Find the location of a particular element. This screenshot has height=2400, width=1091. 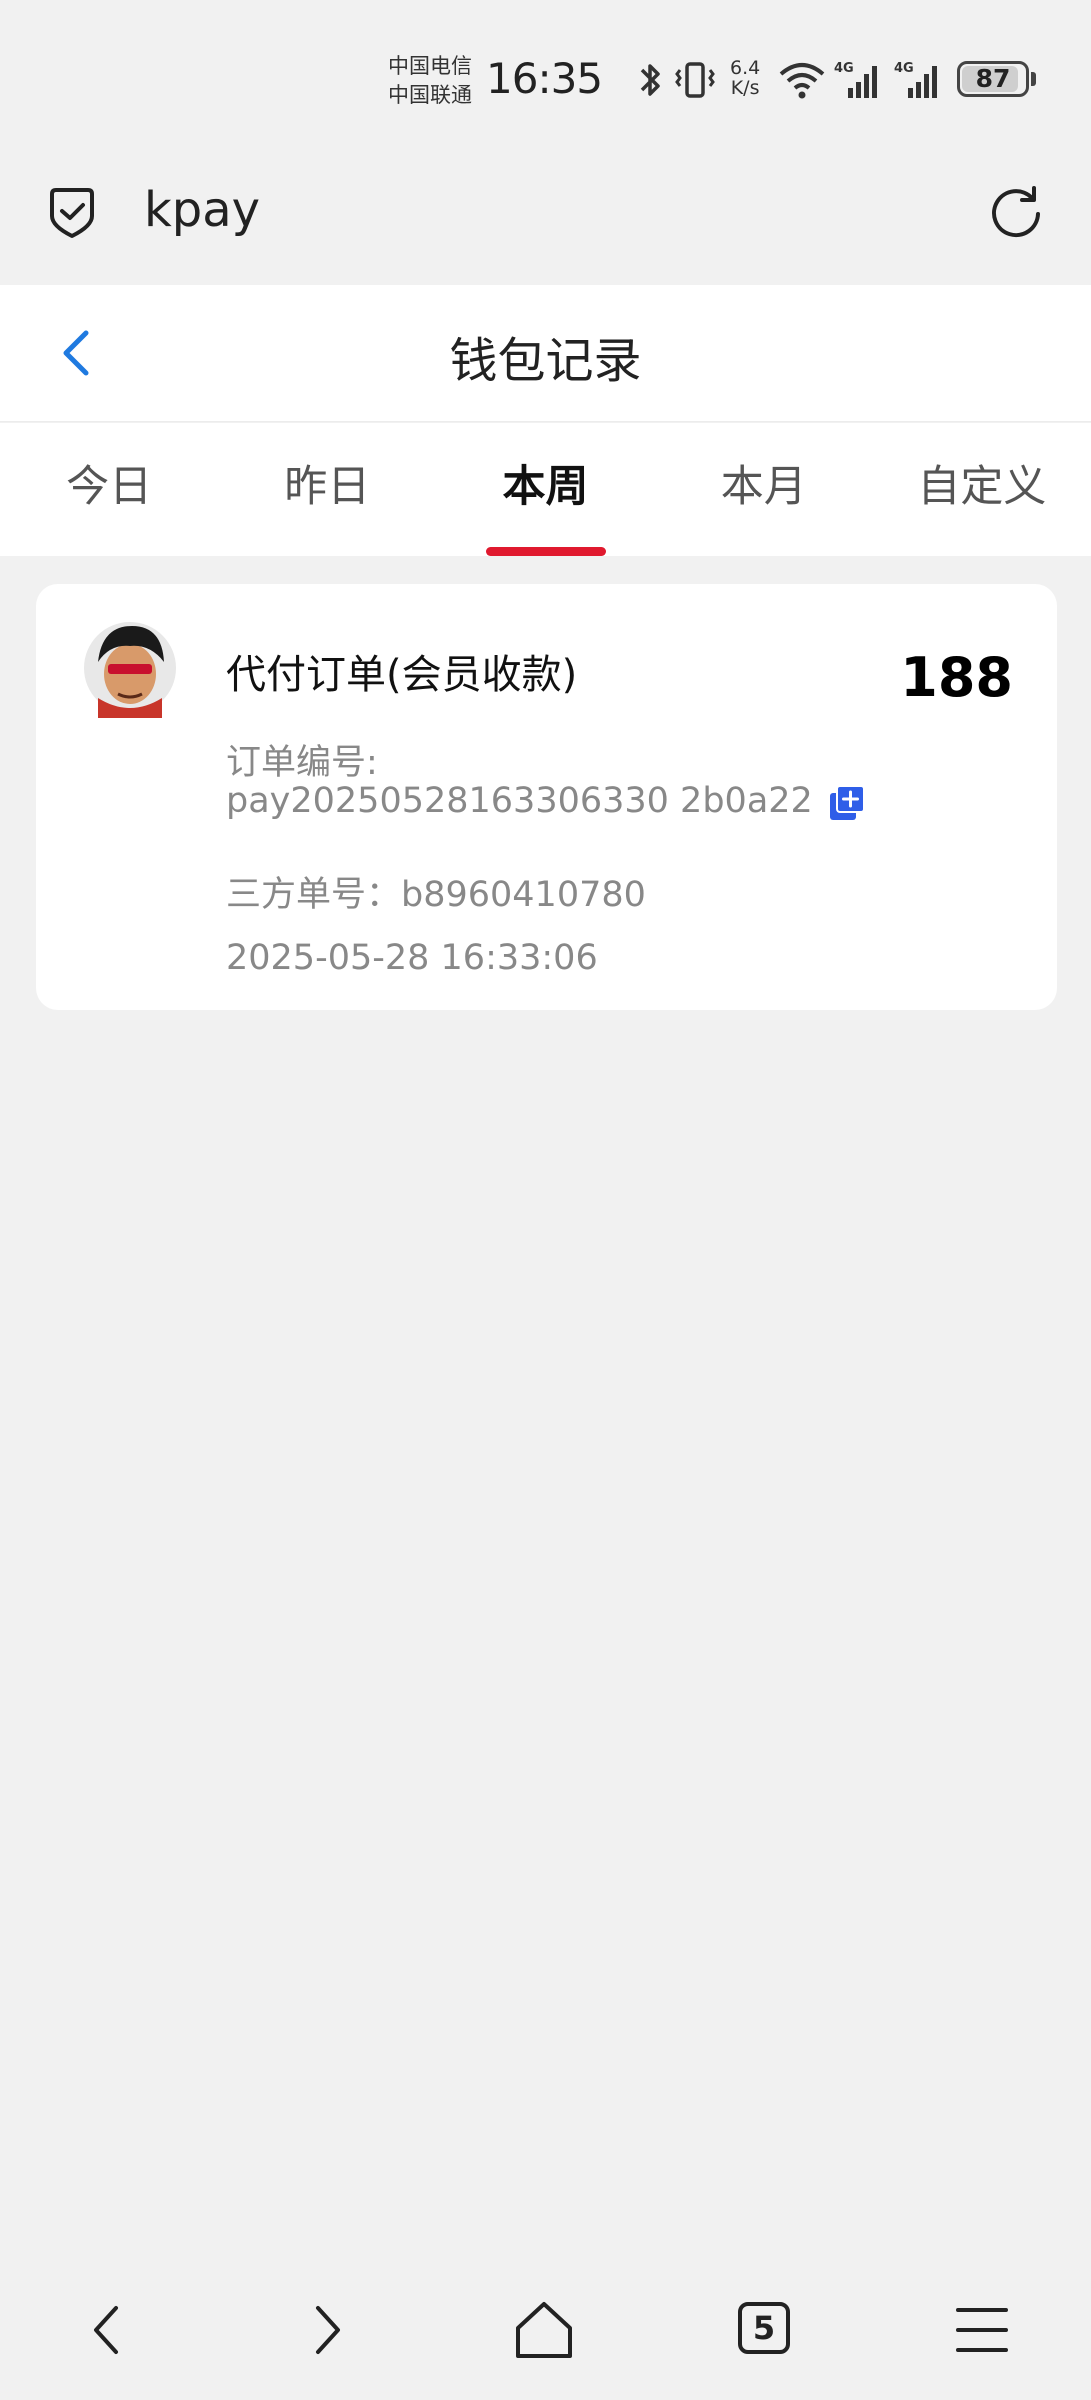

shield-check-icon is located at coordinates (72, 212).